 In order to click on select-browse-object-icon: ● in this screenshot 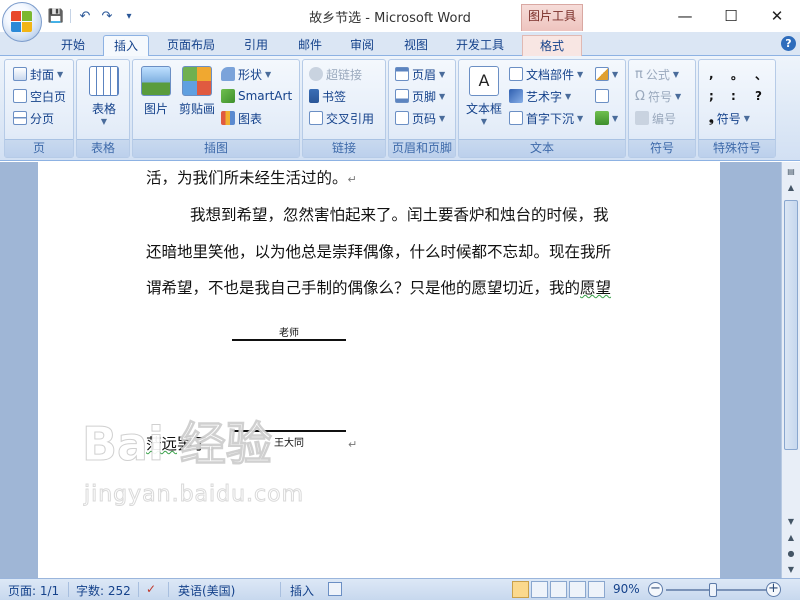, I will do `click(791, 553)`.